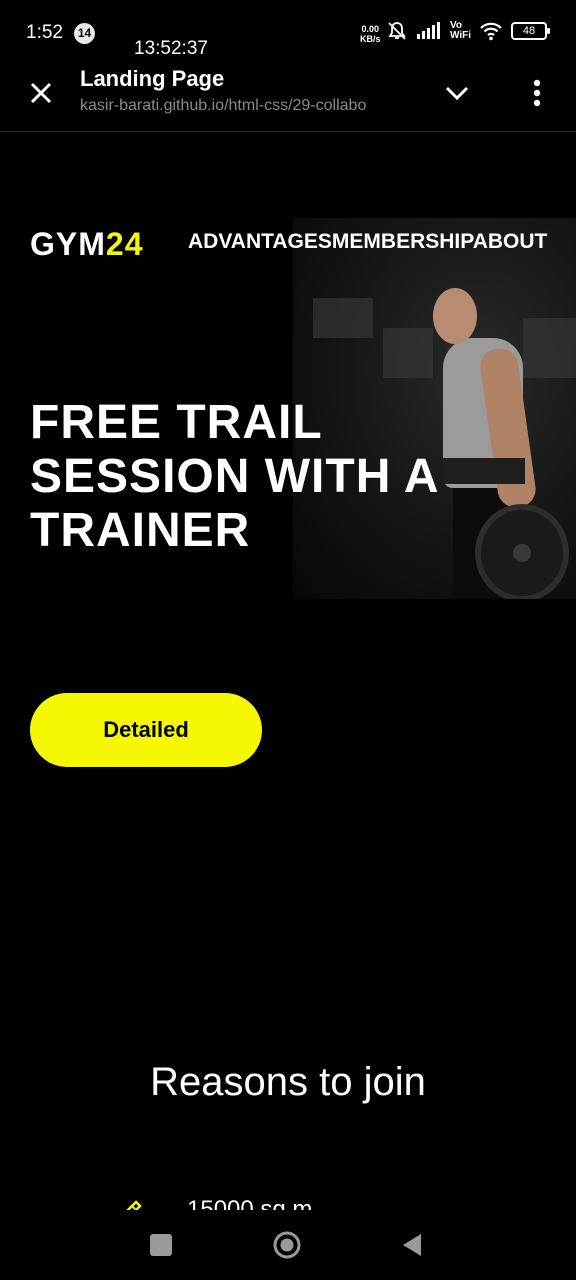  What do you see at coordinates (370, 29) in the screenshot?
I see `net-speed-value: 0.00` at bounding box center [370, 29].